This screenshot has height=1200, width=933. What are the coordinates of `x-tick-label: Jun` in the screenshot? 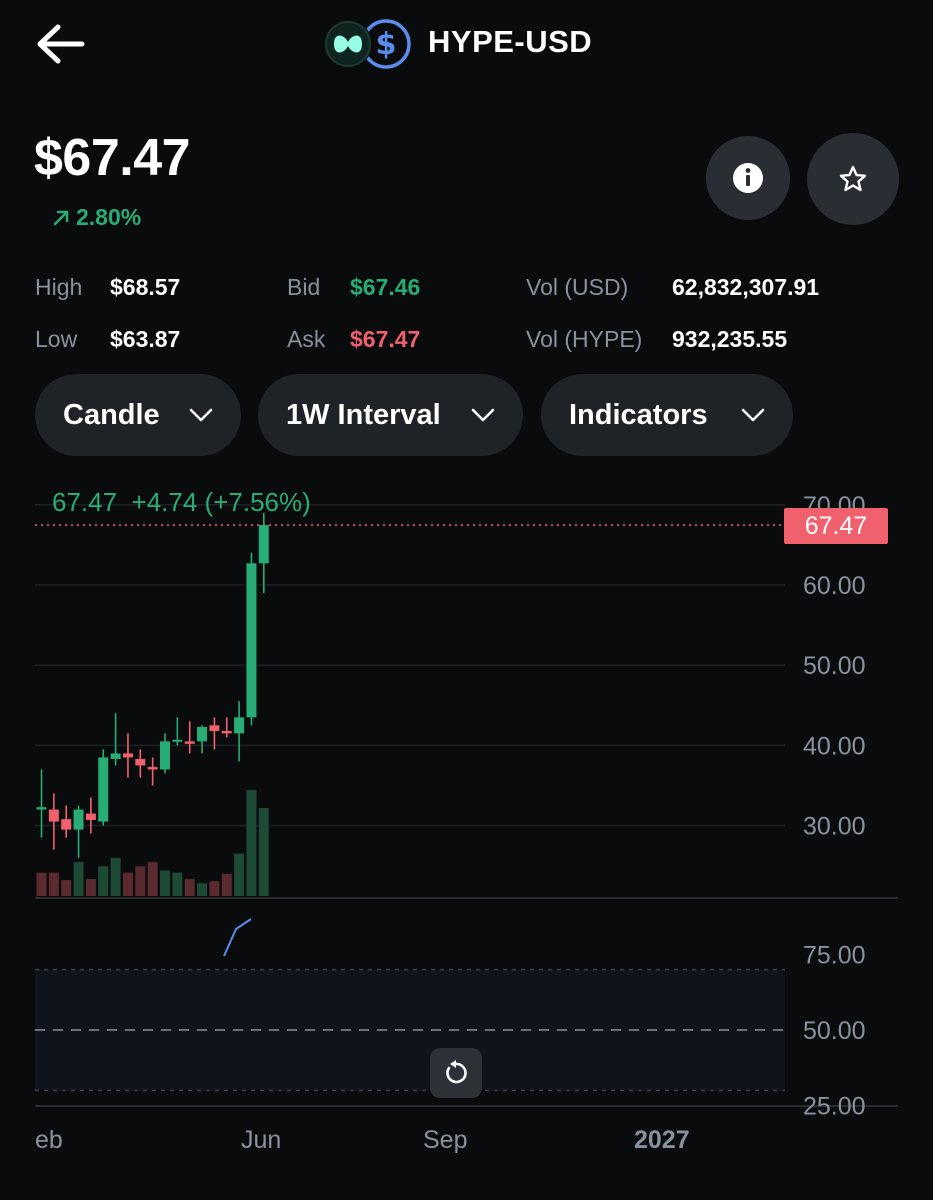 It's located at (261, 1140).